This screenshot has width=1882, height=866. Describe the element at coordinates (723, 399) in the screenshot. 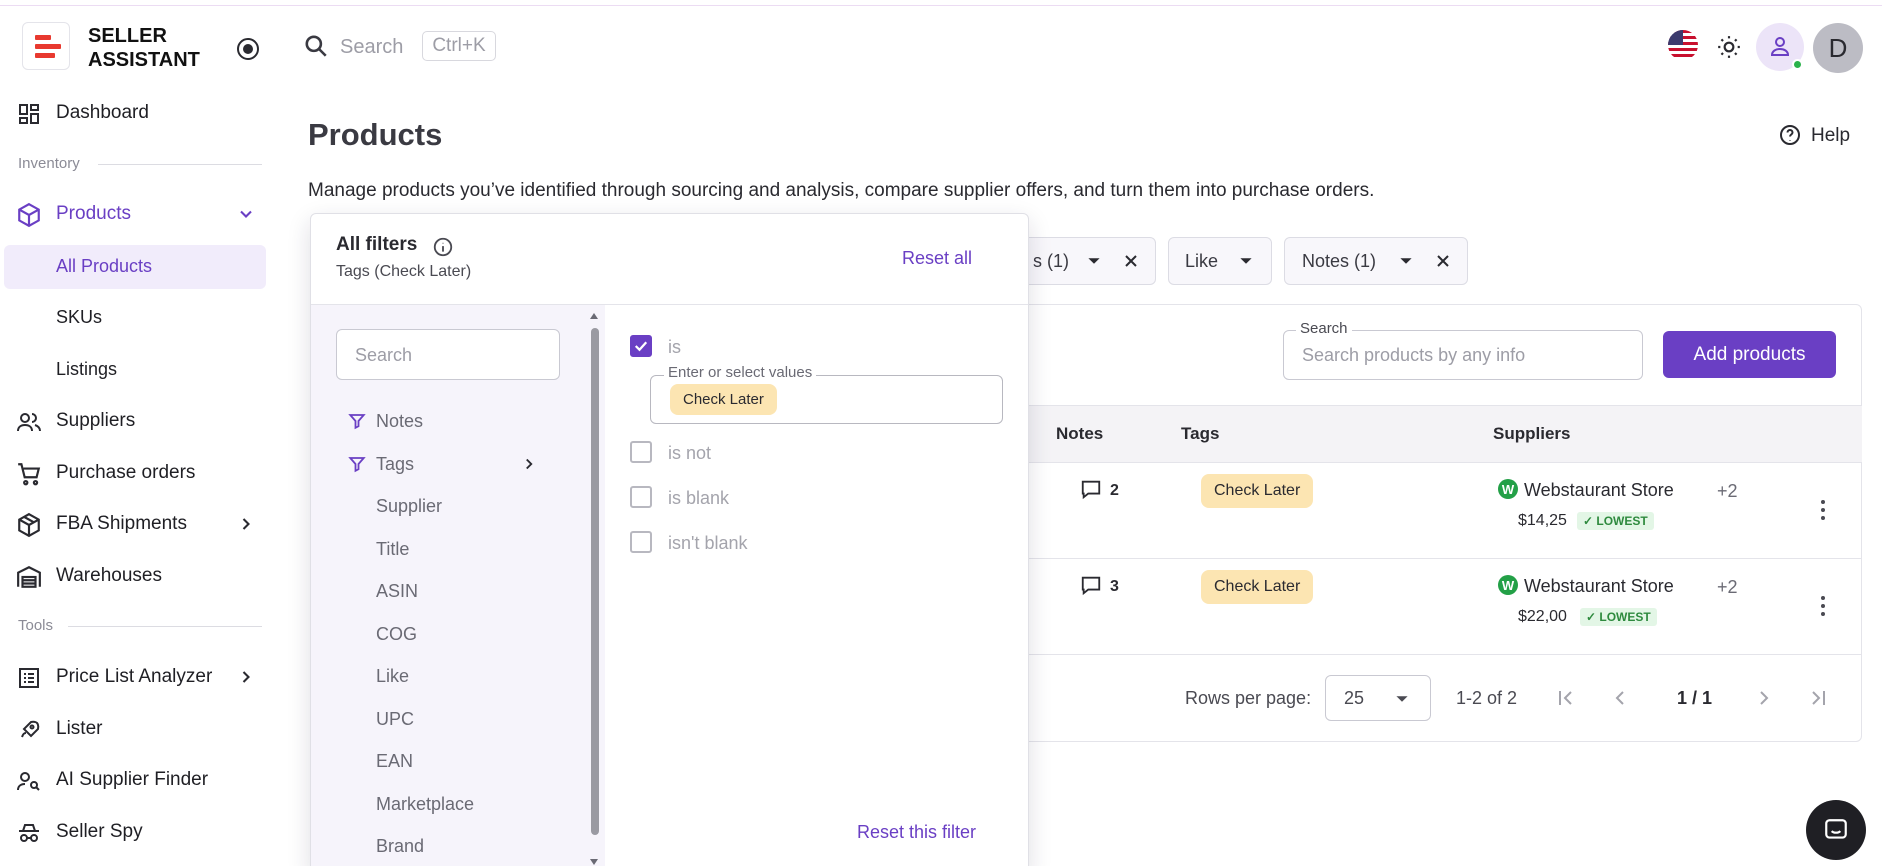

I see `selected-value-chip: Check Later` at that location.